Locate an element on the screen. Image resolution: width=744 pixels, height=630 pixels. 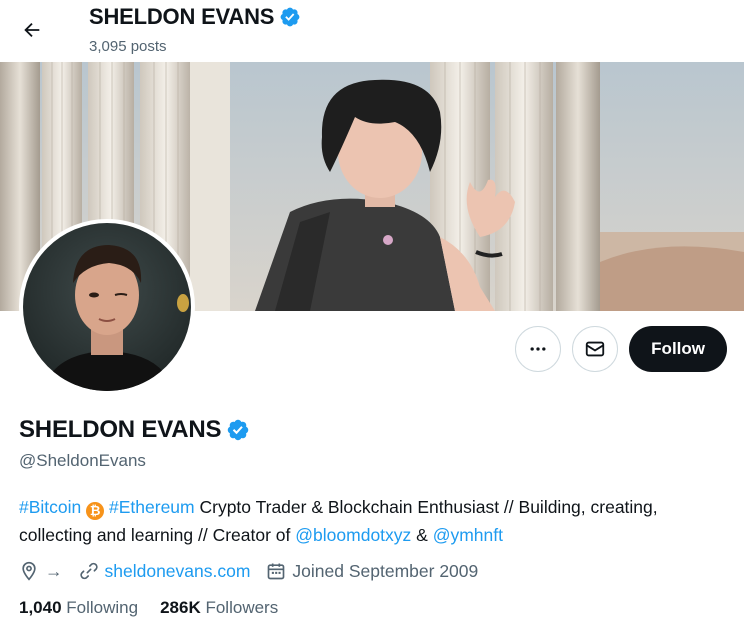
profile-name-row: SHELDON EVANS is located at coordinates (134, 430).